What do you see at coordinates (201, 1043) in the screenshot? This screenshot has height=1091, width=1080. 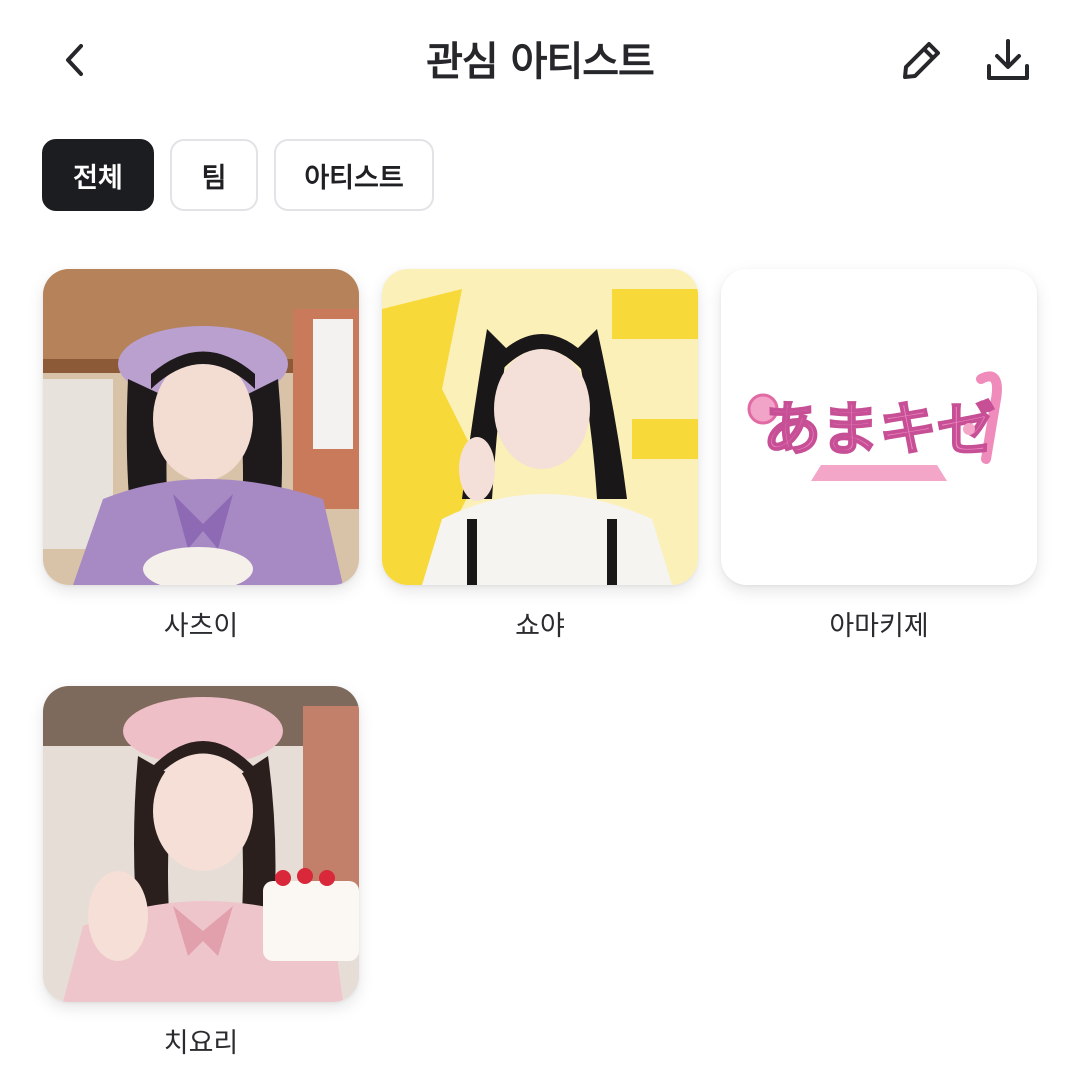 I see `artist-name: 치요리` at bounding box center [201, 1043].